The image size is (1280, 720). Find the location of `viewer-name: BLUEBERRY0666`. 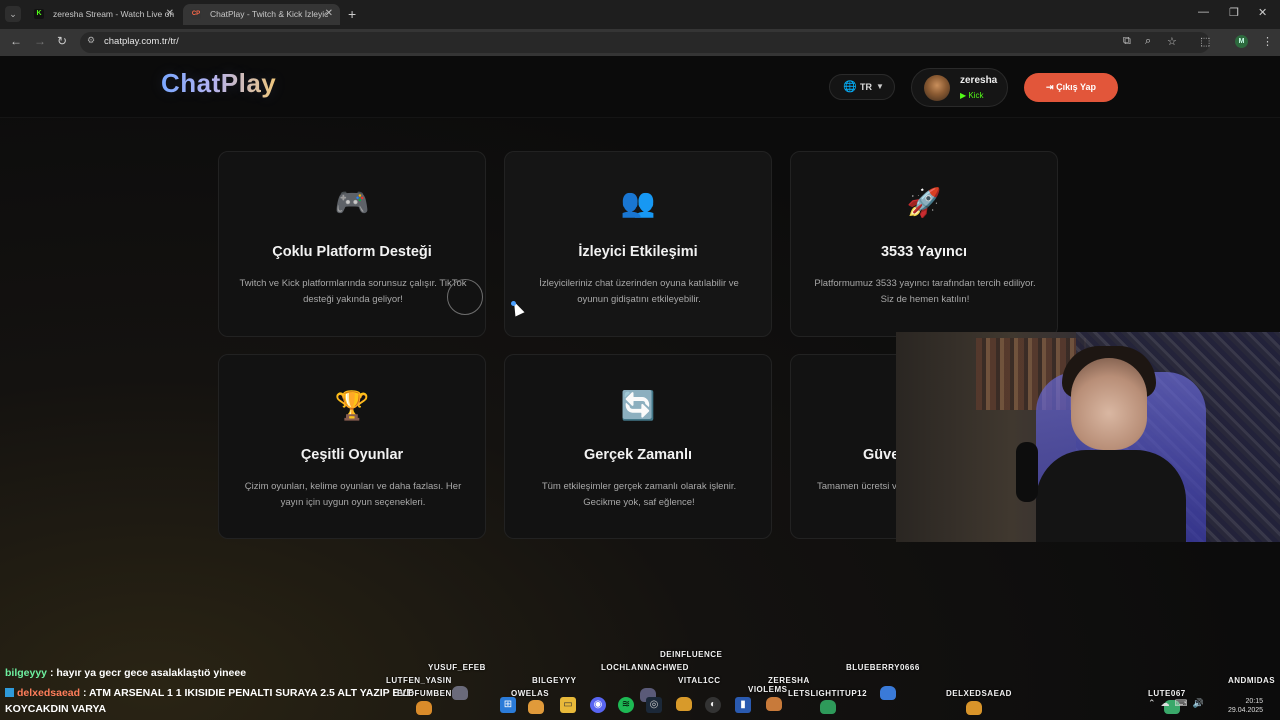

viewer-name: BLUEBERRY0666 is located at coordinates (883, 667).